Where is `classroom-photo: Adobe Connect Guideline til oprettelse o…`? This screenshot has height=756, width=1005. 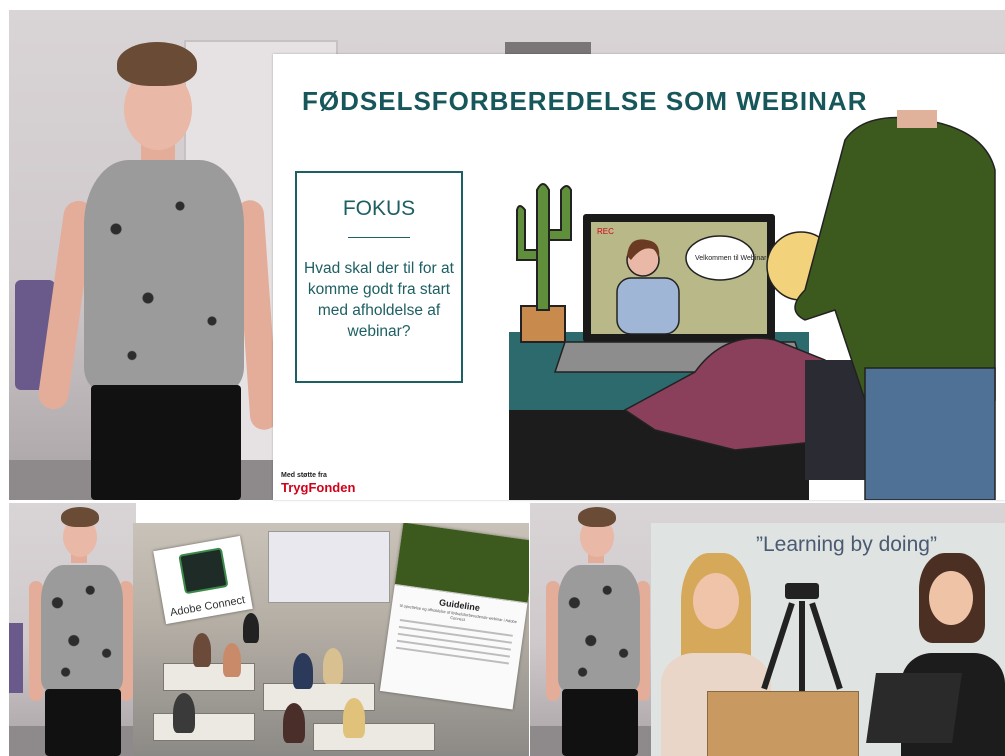 classroom-photo: Adobe Connect Guideline til oprettelse o… is located at coordinates (331, 639).